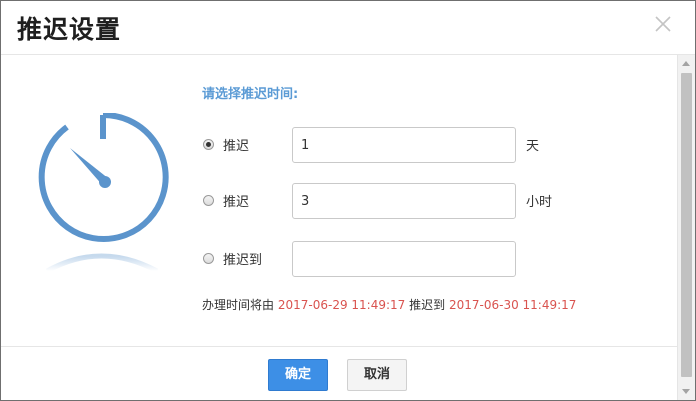  What do you see at coordinates (339, 373) in the screenshot?
I see `dialog-footer: 确定 取消` at bounding box center [339, 373].